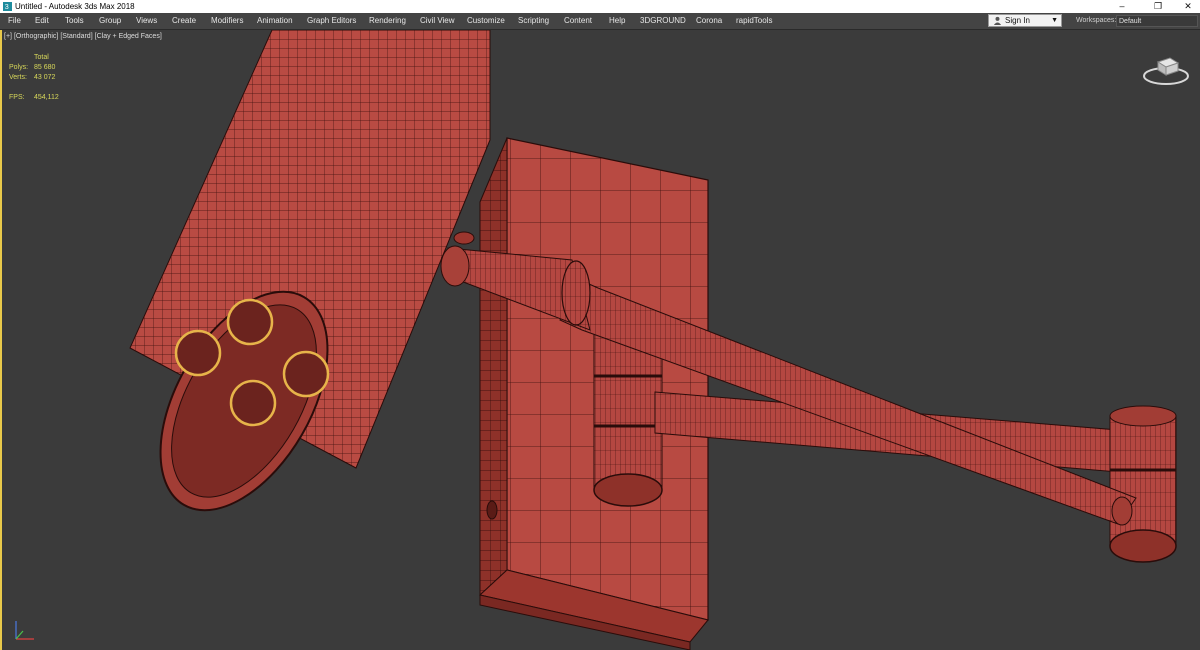 Image resolution: width=1200 pixels, height=650 pixels. What do you see at coordinates (75, 6) in the screenshot?
I see `window-title: Untitled - Autodesk 3ds Max 2018` at bounding box center [75, 6].